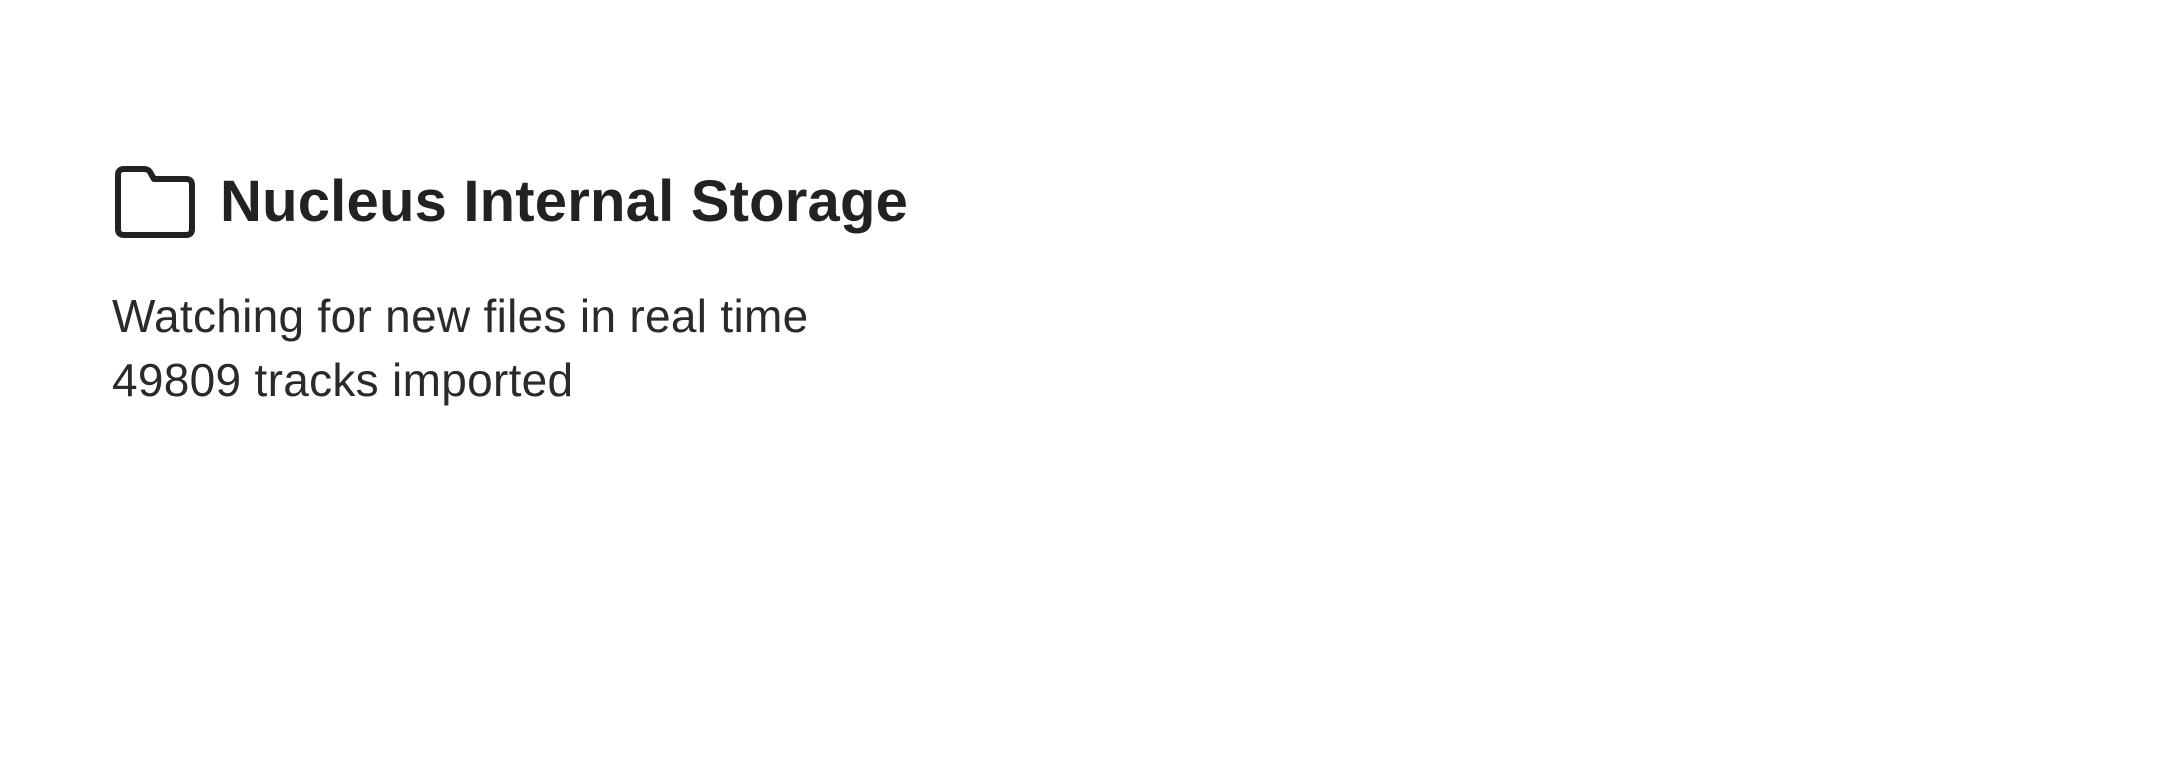  What do you see at coordinates (343, 380) in the screenshot?
I see `tracks-imported-count: 49809 tracks imported` at bounding box center [343, 380].